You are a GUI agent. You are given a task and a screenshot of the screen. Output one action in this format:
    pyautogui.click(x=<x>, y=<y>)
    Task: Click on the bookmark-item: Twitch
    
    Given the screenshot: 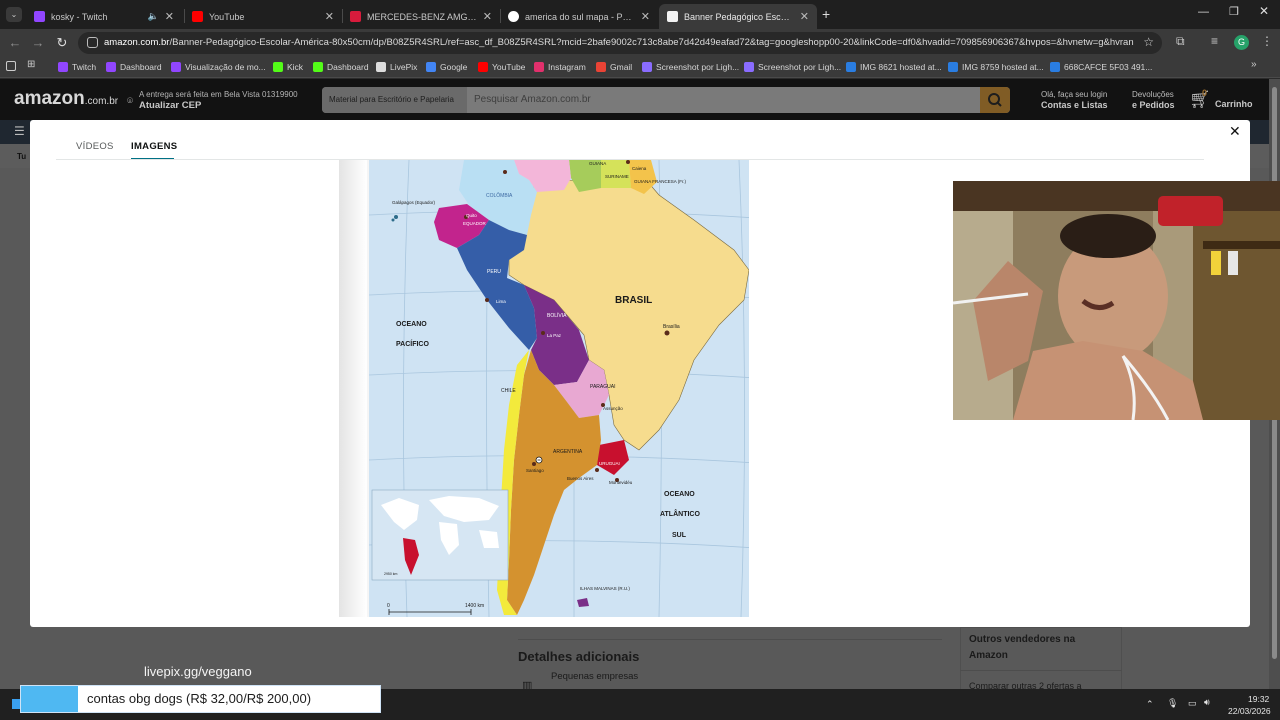 What is the action you would take?
    pyautogui.click(x=77, y=67)
    